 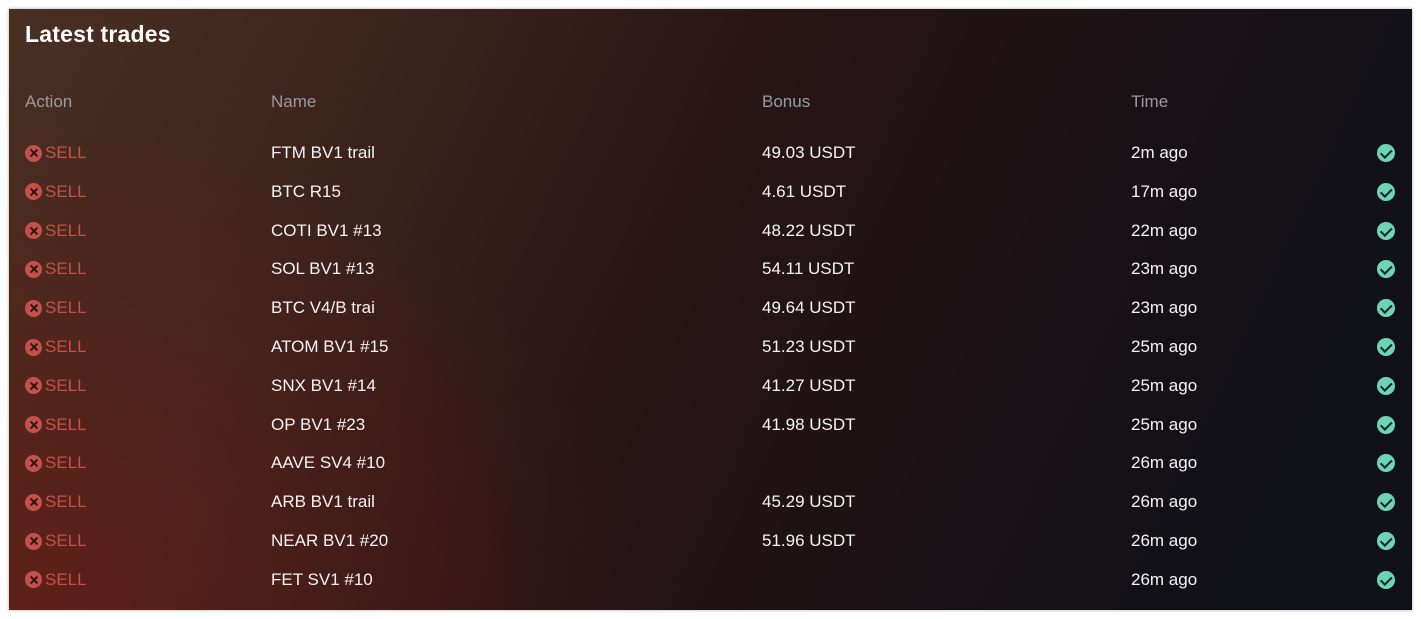 I want to click on trade-time: 17m ago, so click(x=1164, y=191).